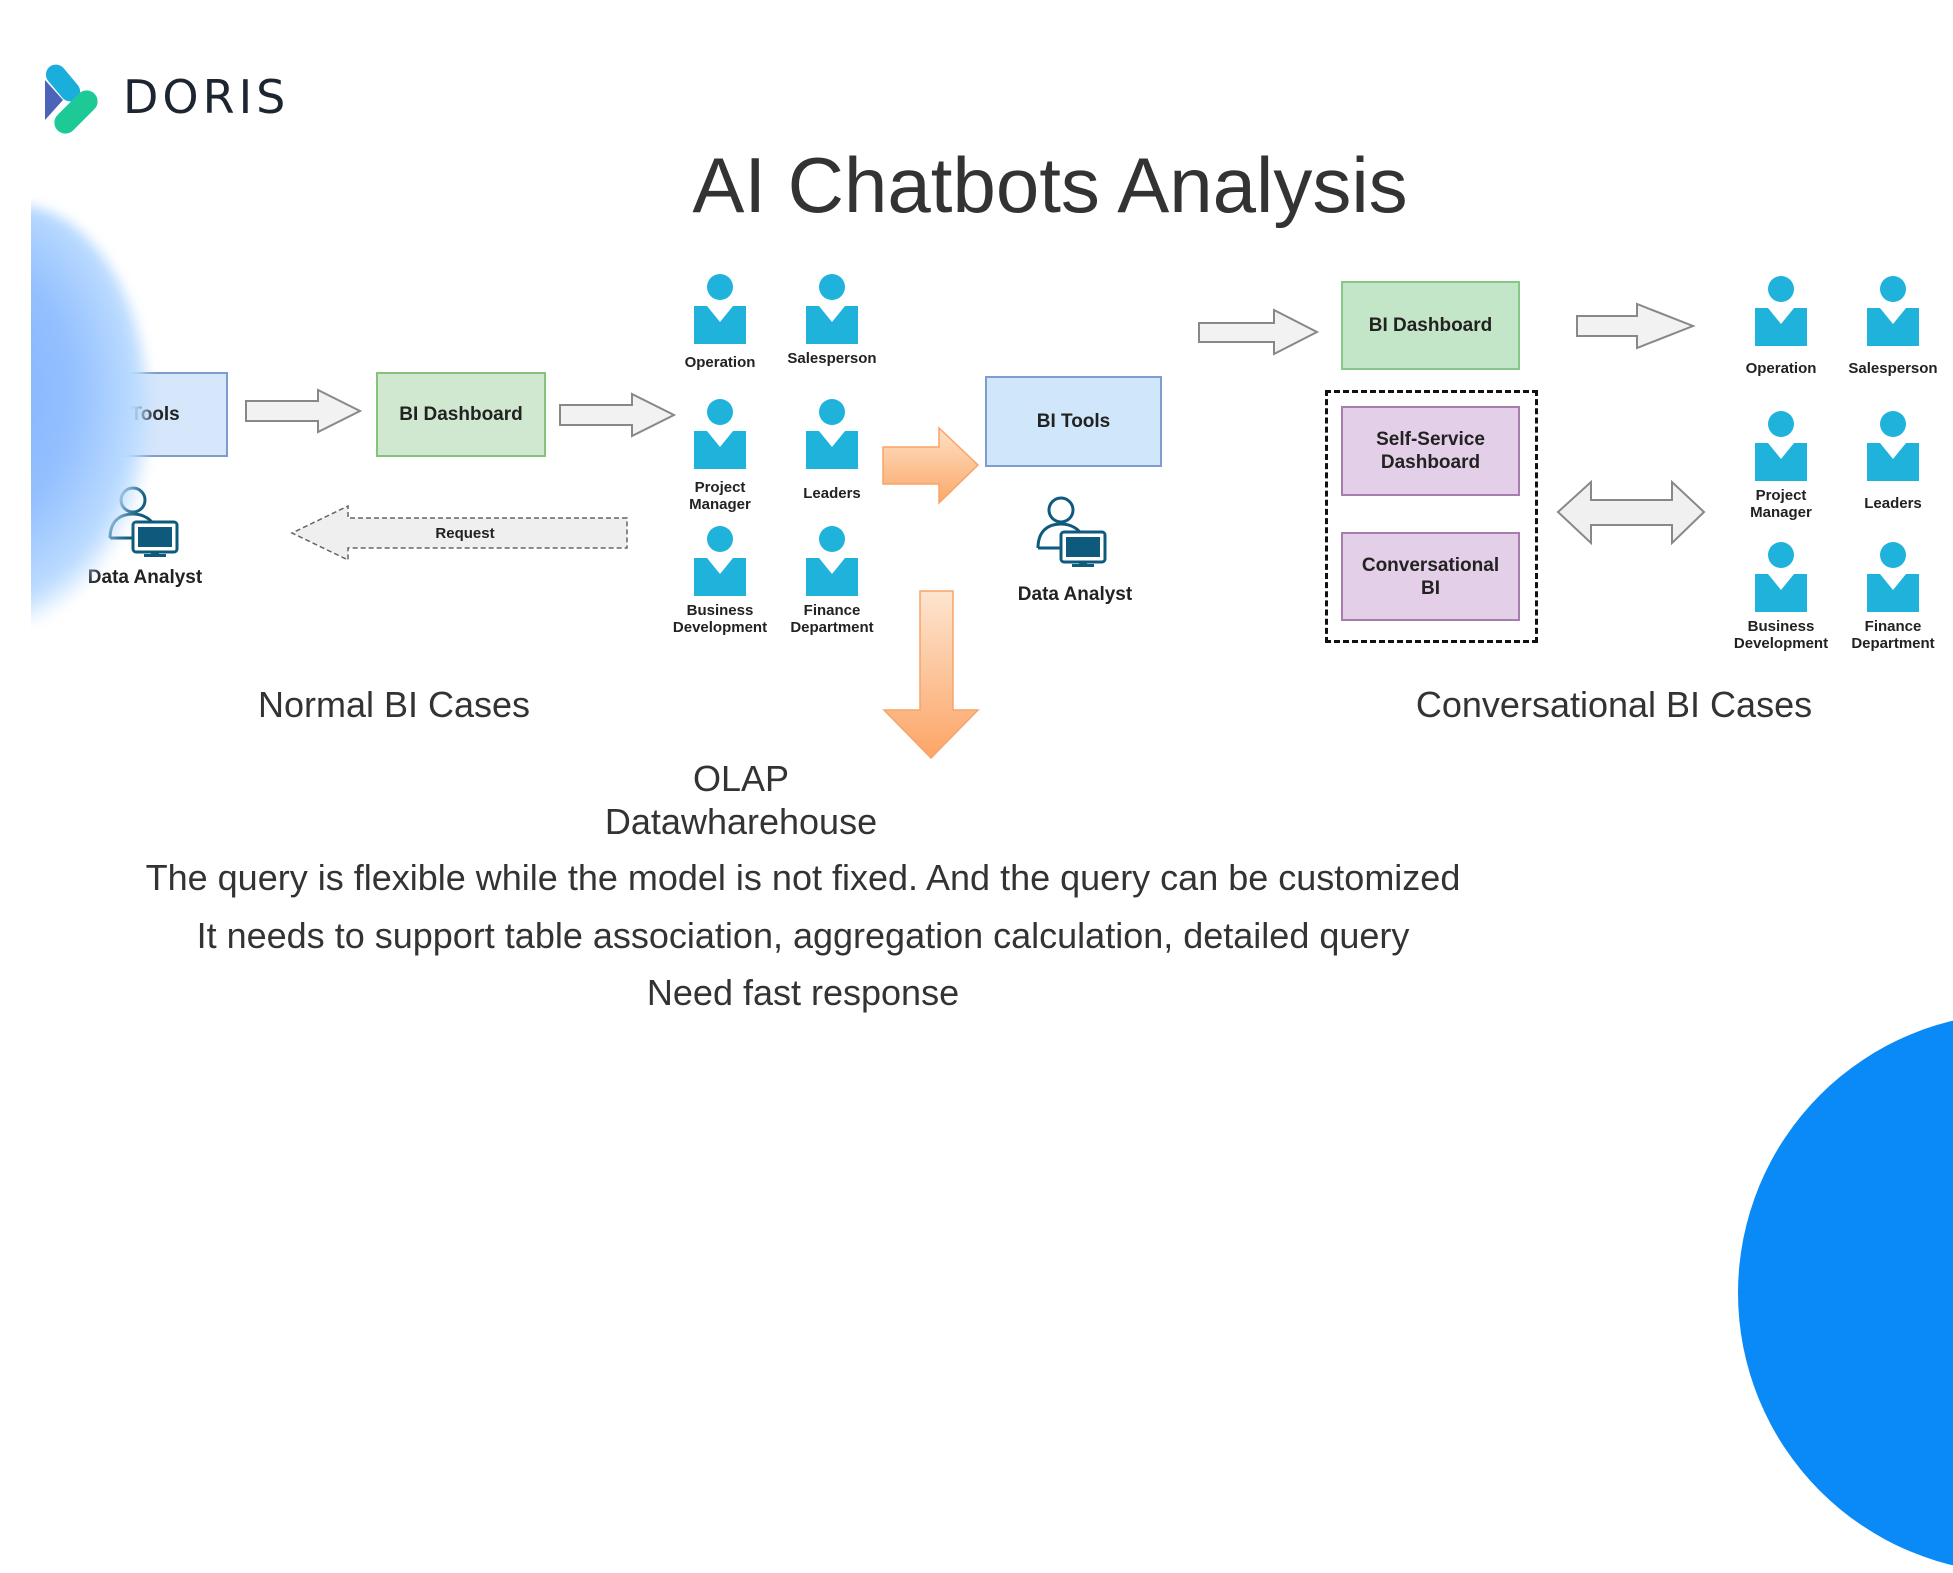 The height and width of the screenshot is (1573, 1953). Describe the element at coordinates (803, 992) in the screenshot. I see `body-line-3: Need fast response` at that location.